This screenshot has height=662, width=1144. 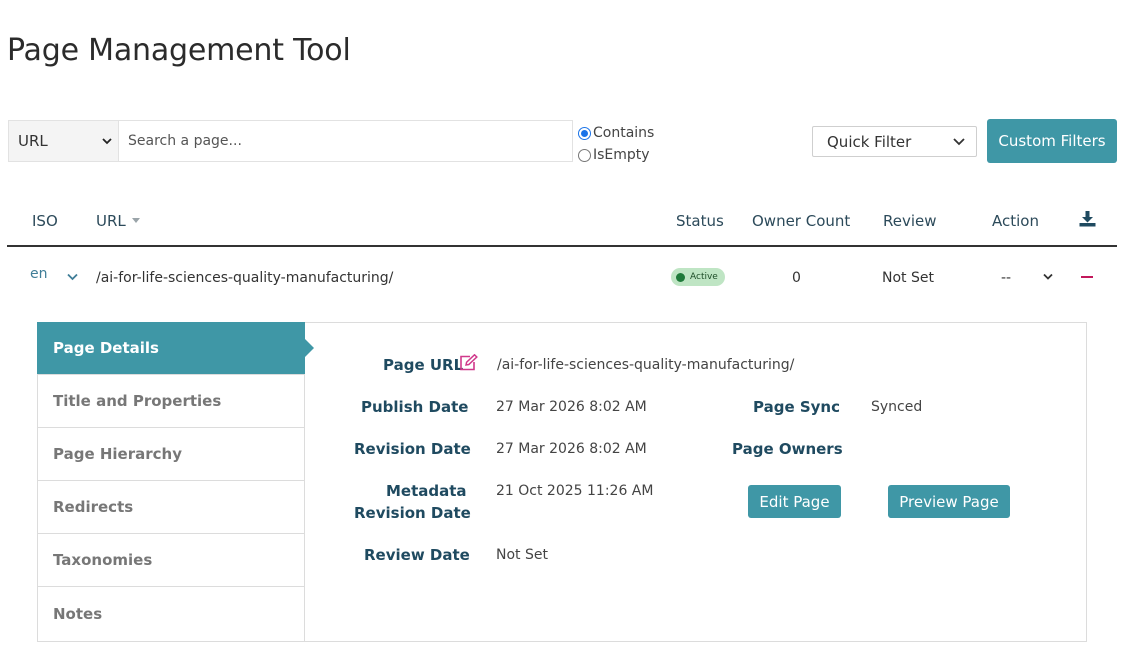 I want to click on column-header-url: URL, so click(x=118, y=221).